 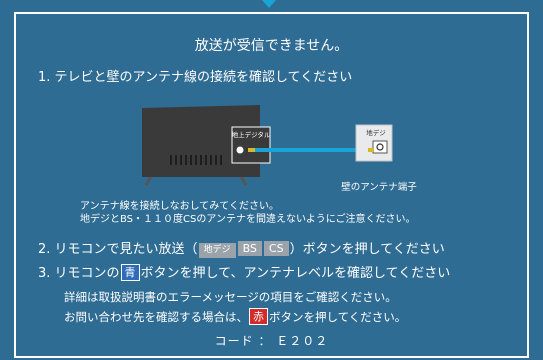 I want to click on cable-plug-tv, so click(x=251, y=150).